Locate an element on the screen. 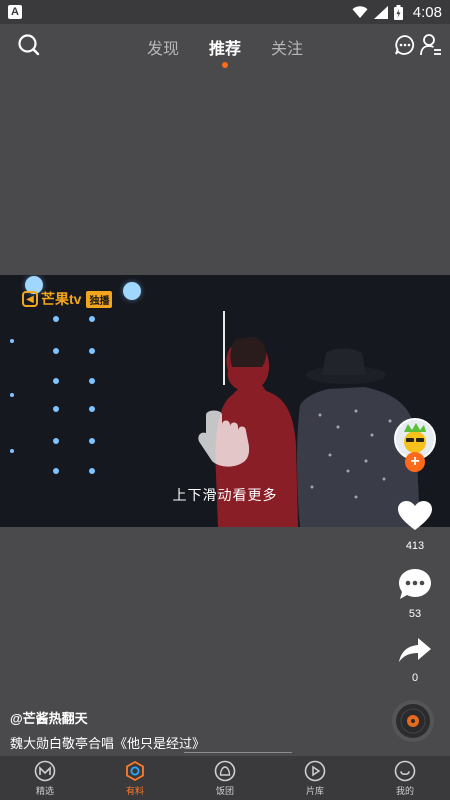 The image size is (450, 800). like-count: 413 is located at coordinates (415, 546).